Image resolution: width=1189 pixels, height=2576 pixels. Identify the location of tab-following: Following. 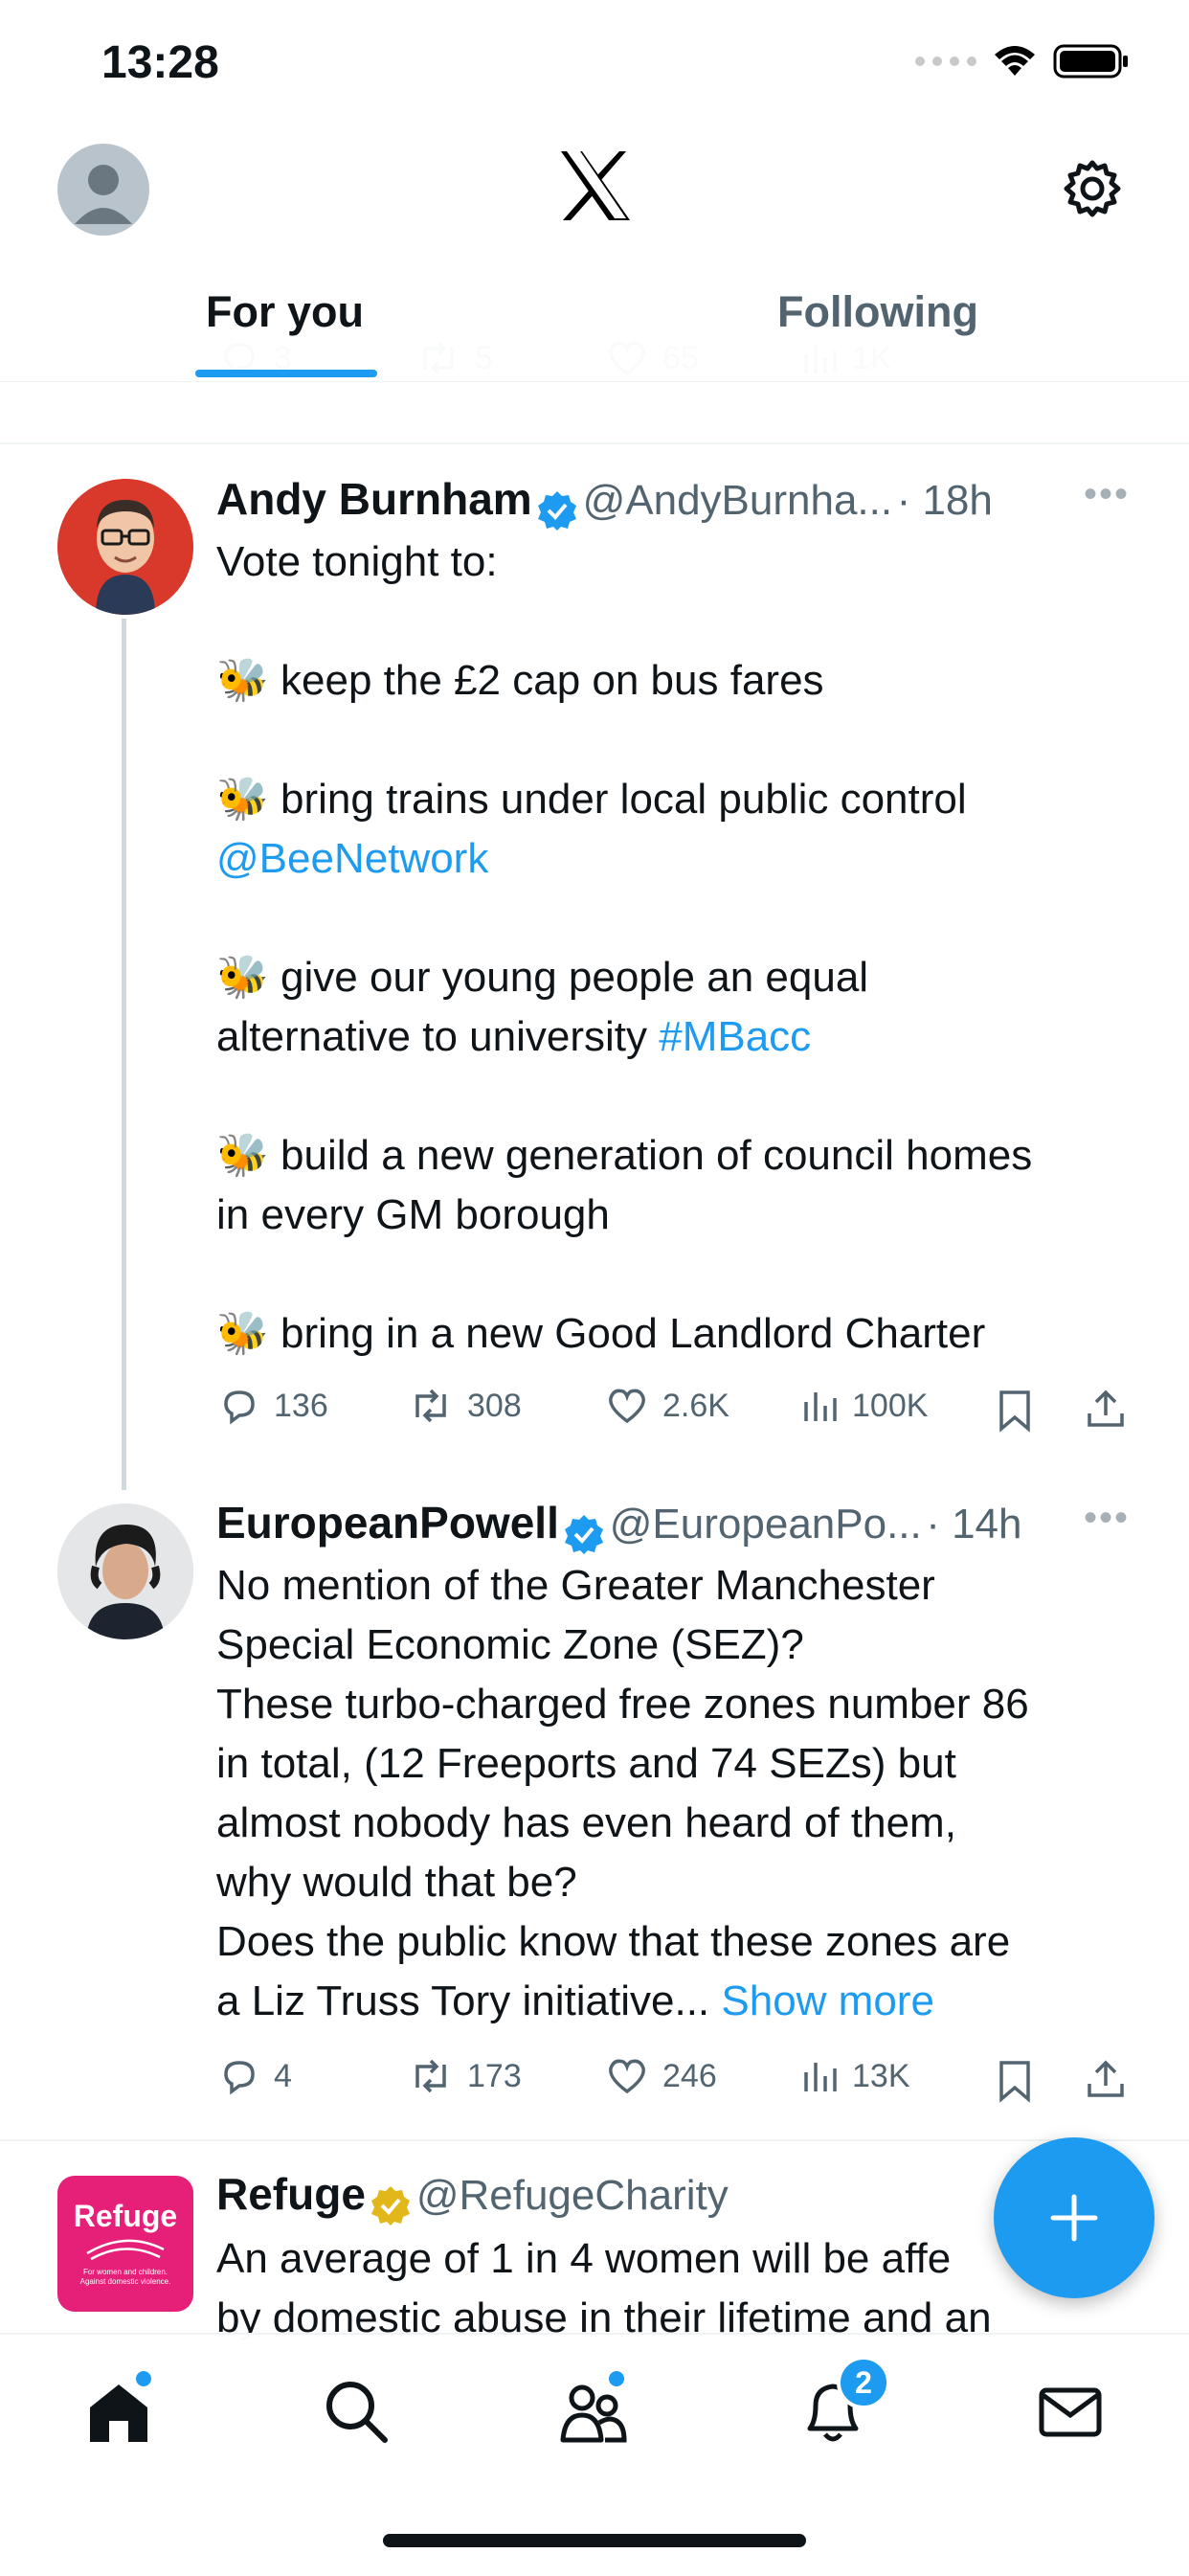
(877, 312).